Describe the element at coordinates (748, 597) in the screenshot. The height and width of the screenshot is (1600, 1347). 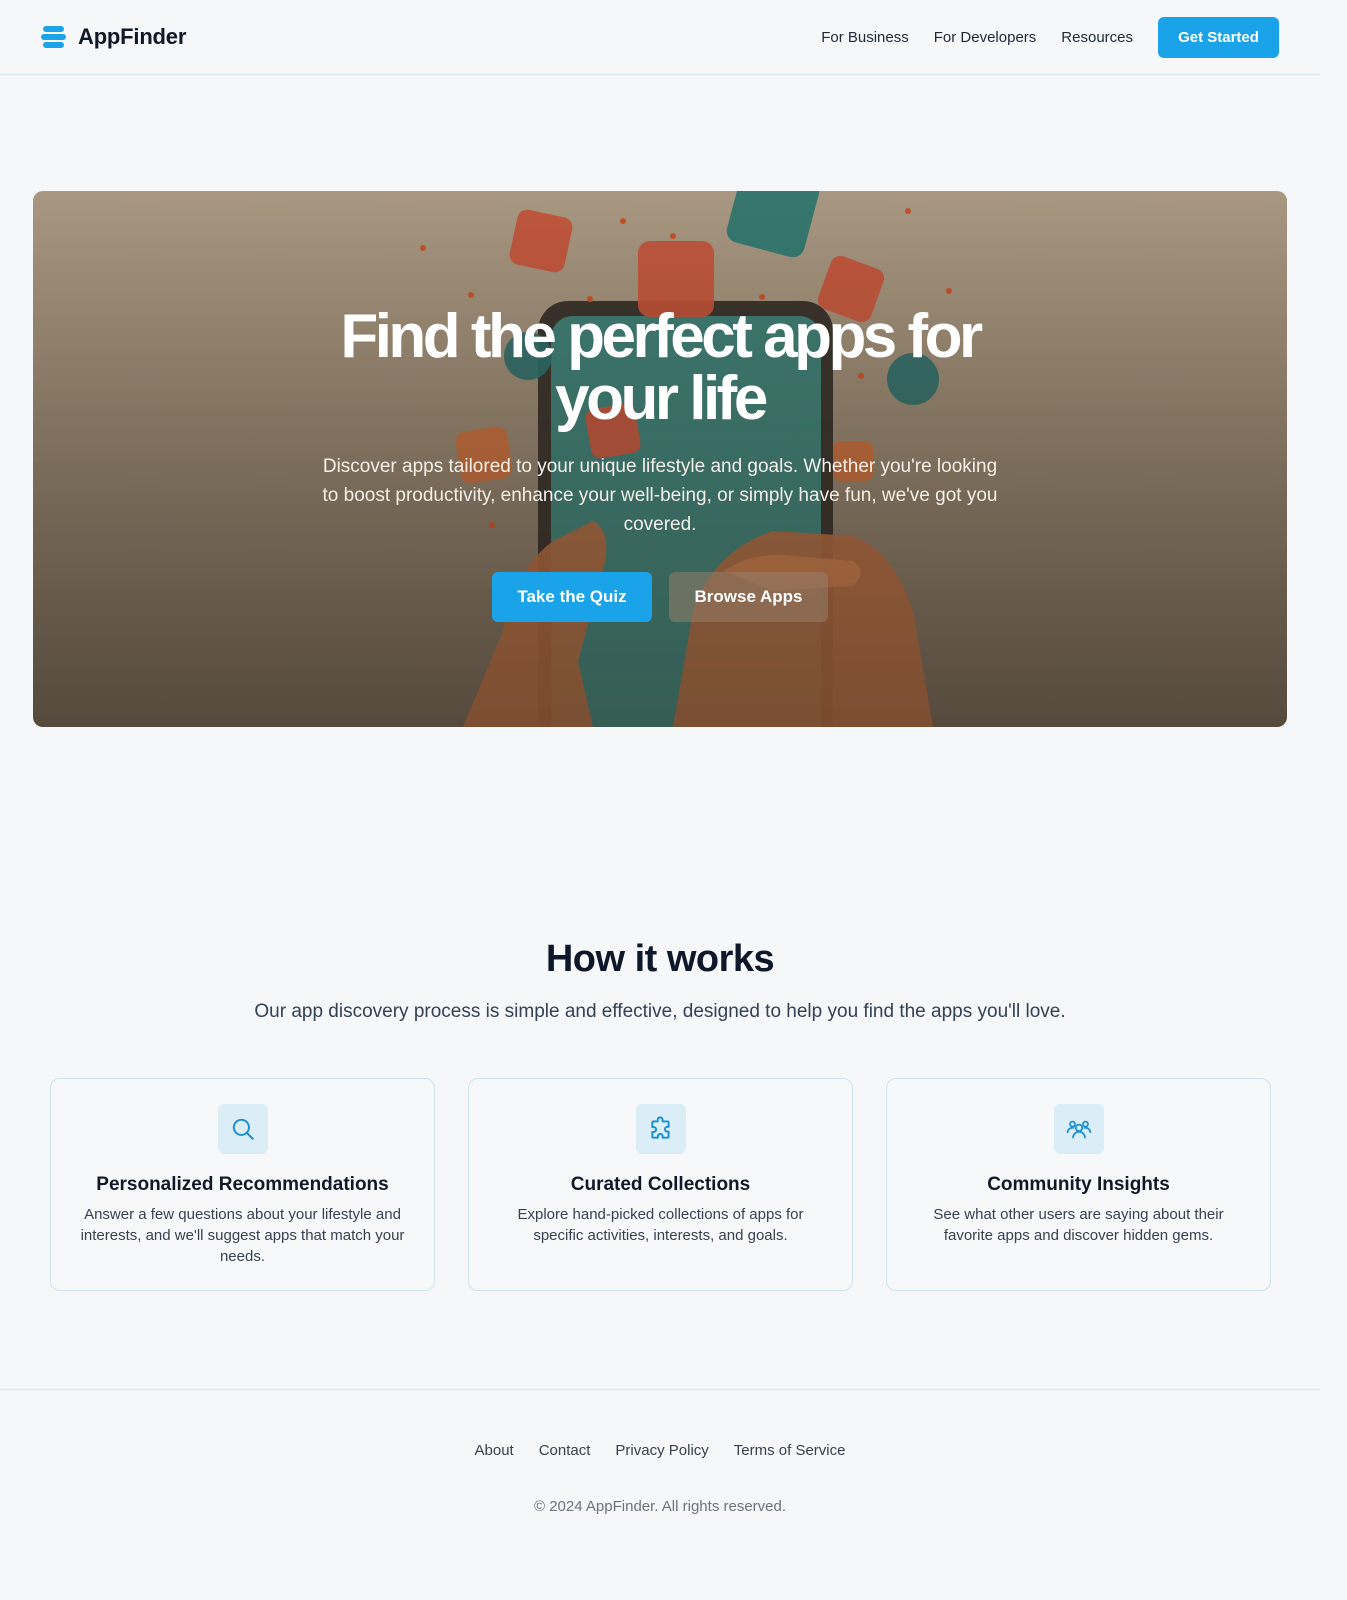
I see `browse-apps-button: Browse Apps` at that location.